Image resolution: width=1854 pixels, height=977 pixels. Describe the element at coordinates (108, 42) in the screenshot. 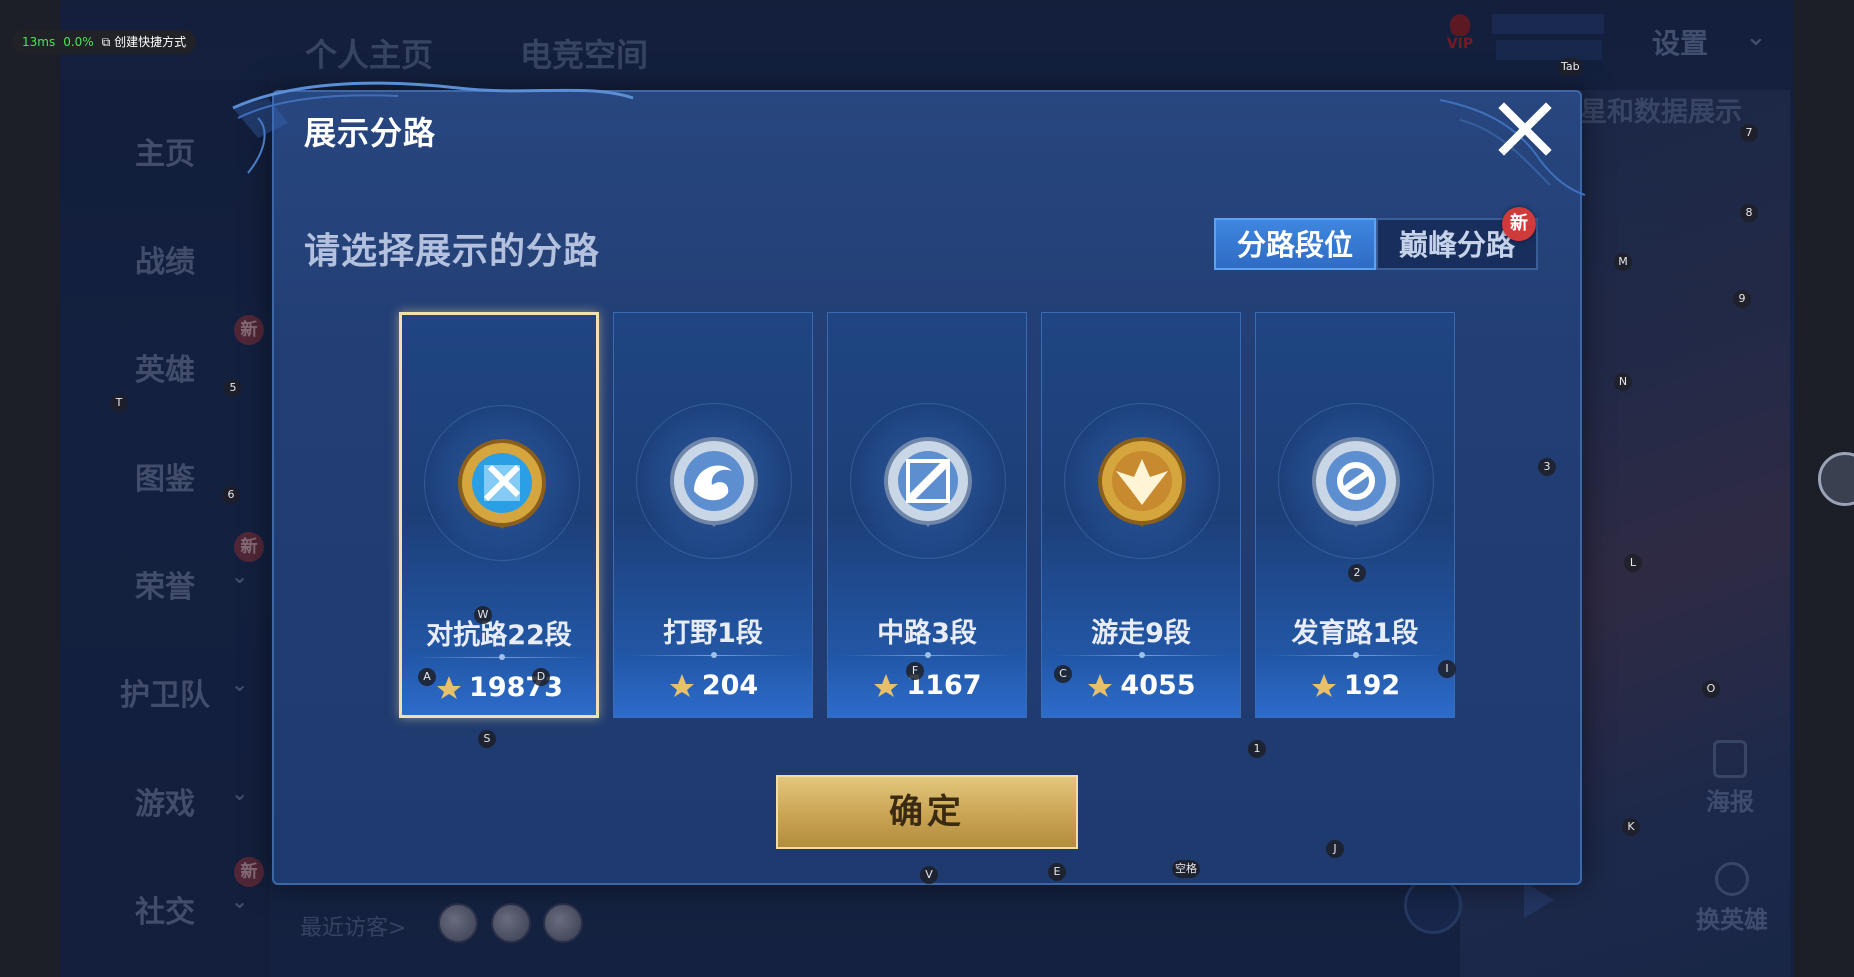

I see `shortcut-icon: ⧉` at that location.